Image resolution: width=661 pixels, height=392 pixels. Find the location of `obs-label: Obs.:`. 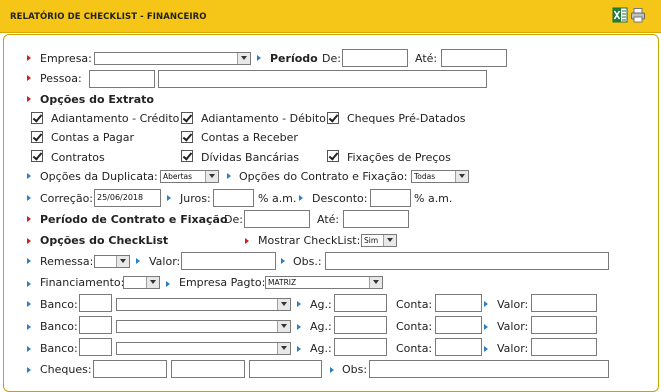

obs-label: Obs.: is located at coordinates (307, 261).